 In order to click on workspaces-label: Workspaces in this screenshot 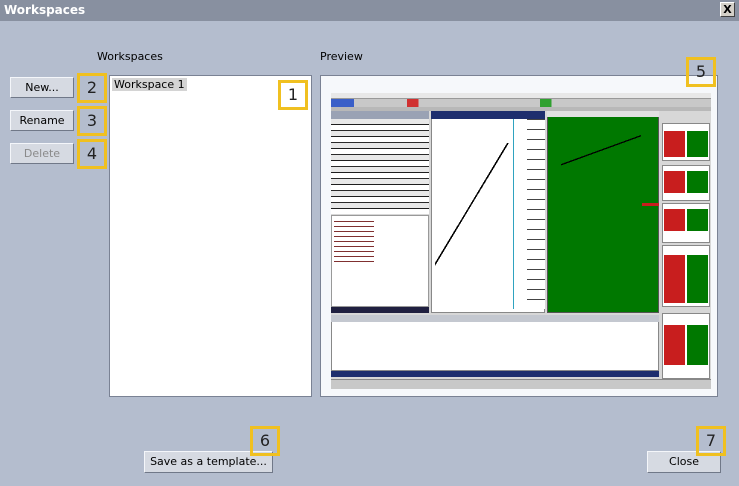, I will do `click(130, 56)`.